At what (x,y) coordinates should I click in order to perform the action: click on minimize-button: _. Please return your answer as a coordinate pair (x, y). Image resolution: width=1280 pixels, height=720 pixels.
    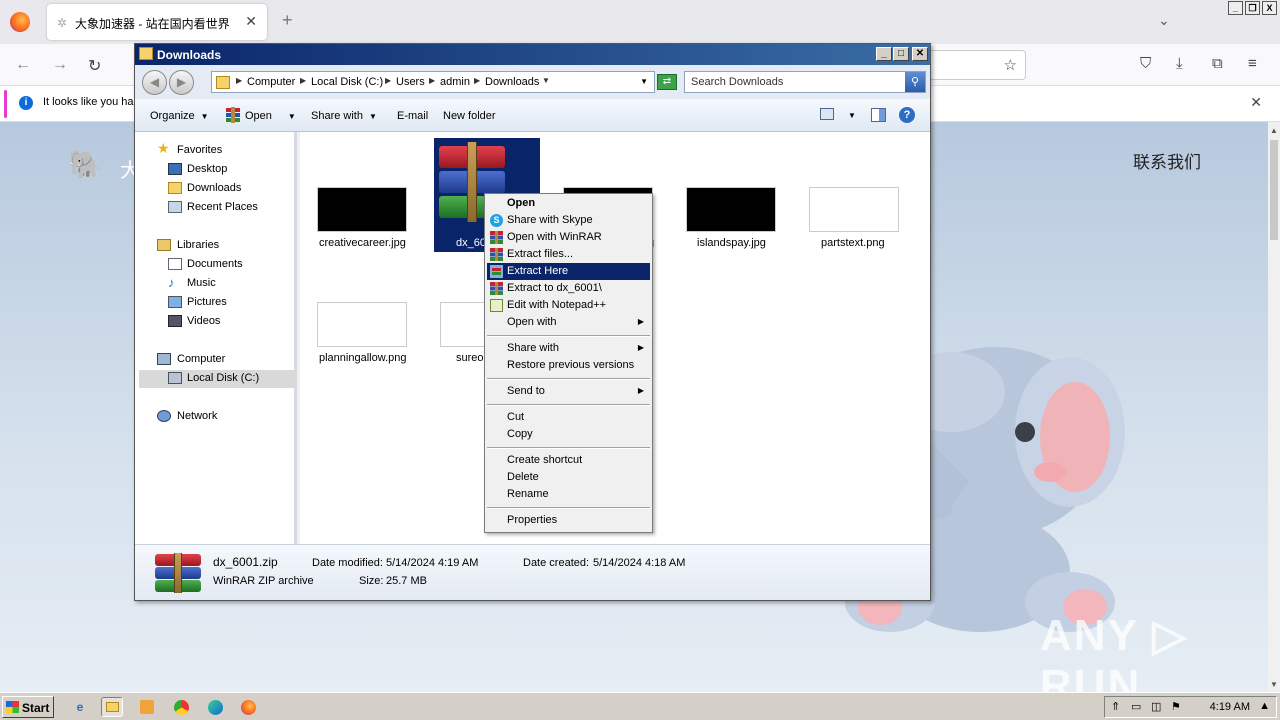
    Looking at the image, I should click on (884, 54).